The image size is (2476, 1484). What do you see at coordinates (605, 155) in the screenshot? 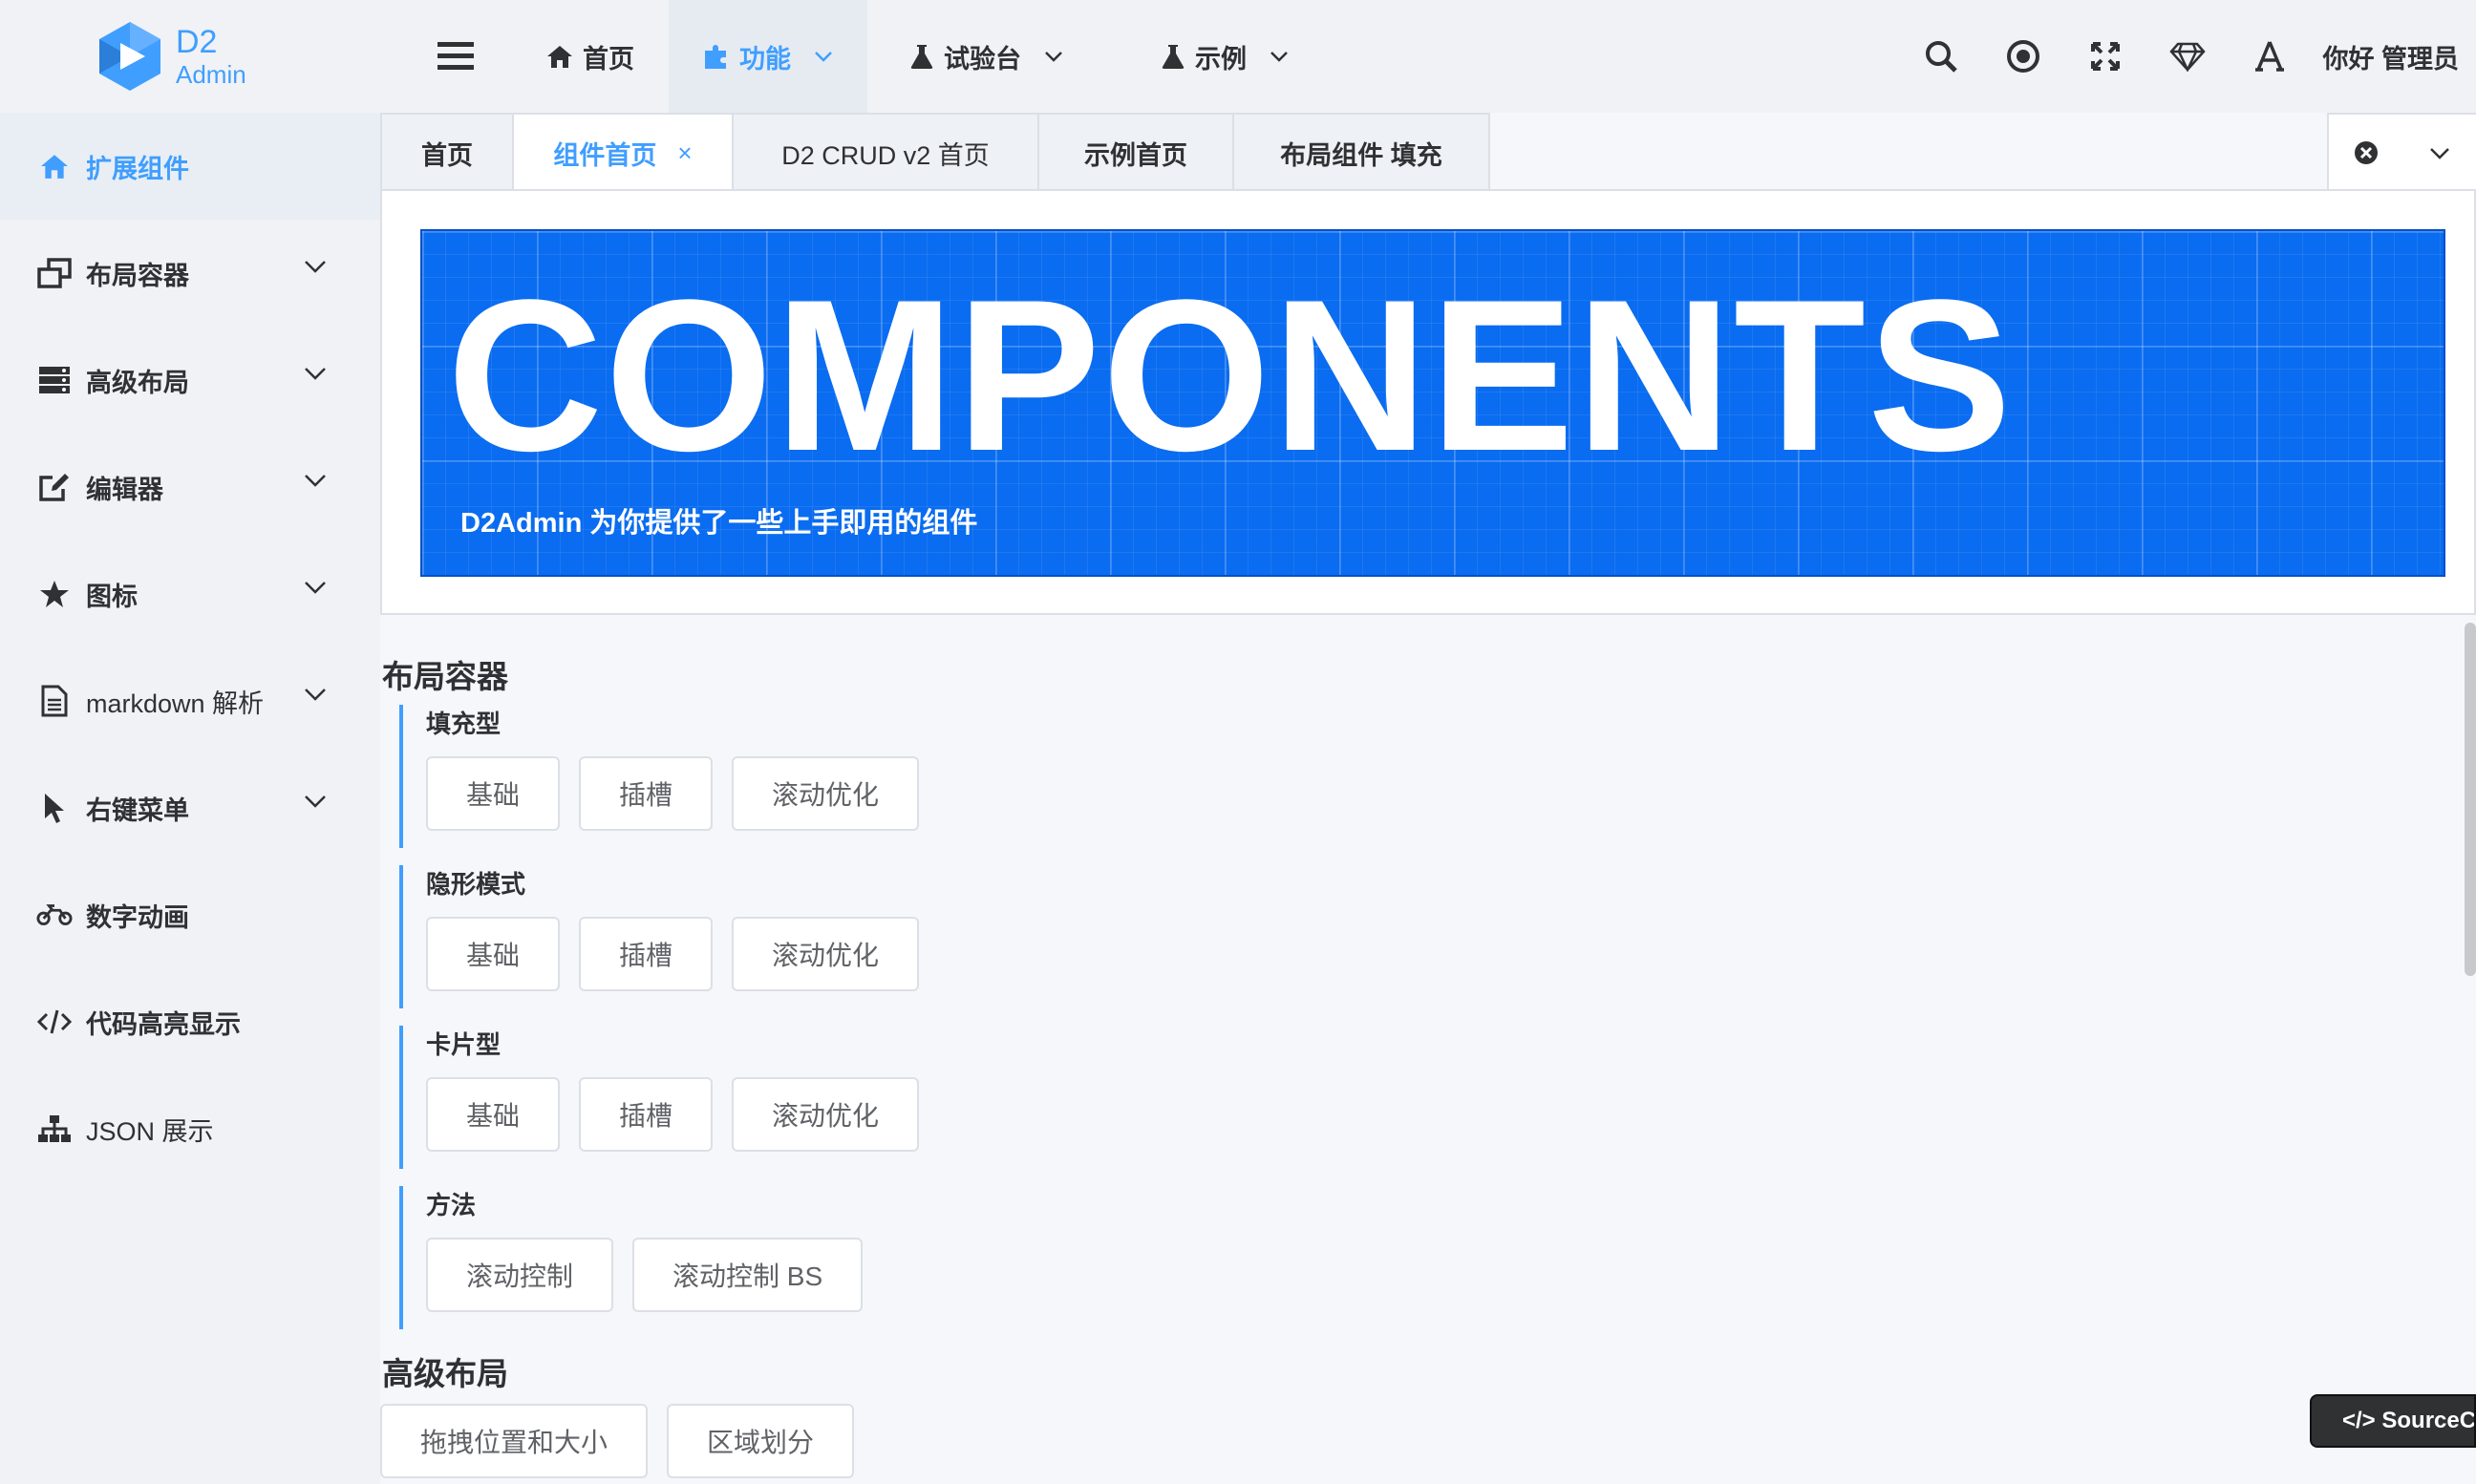
I see `tab-label: 组件首页` at bounding box center [605, 155].